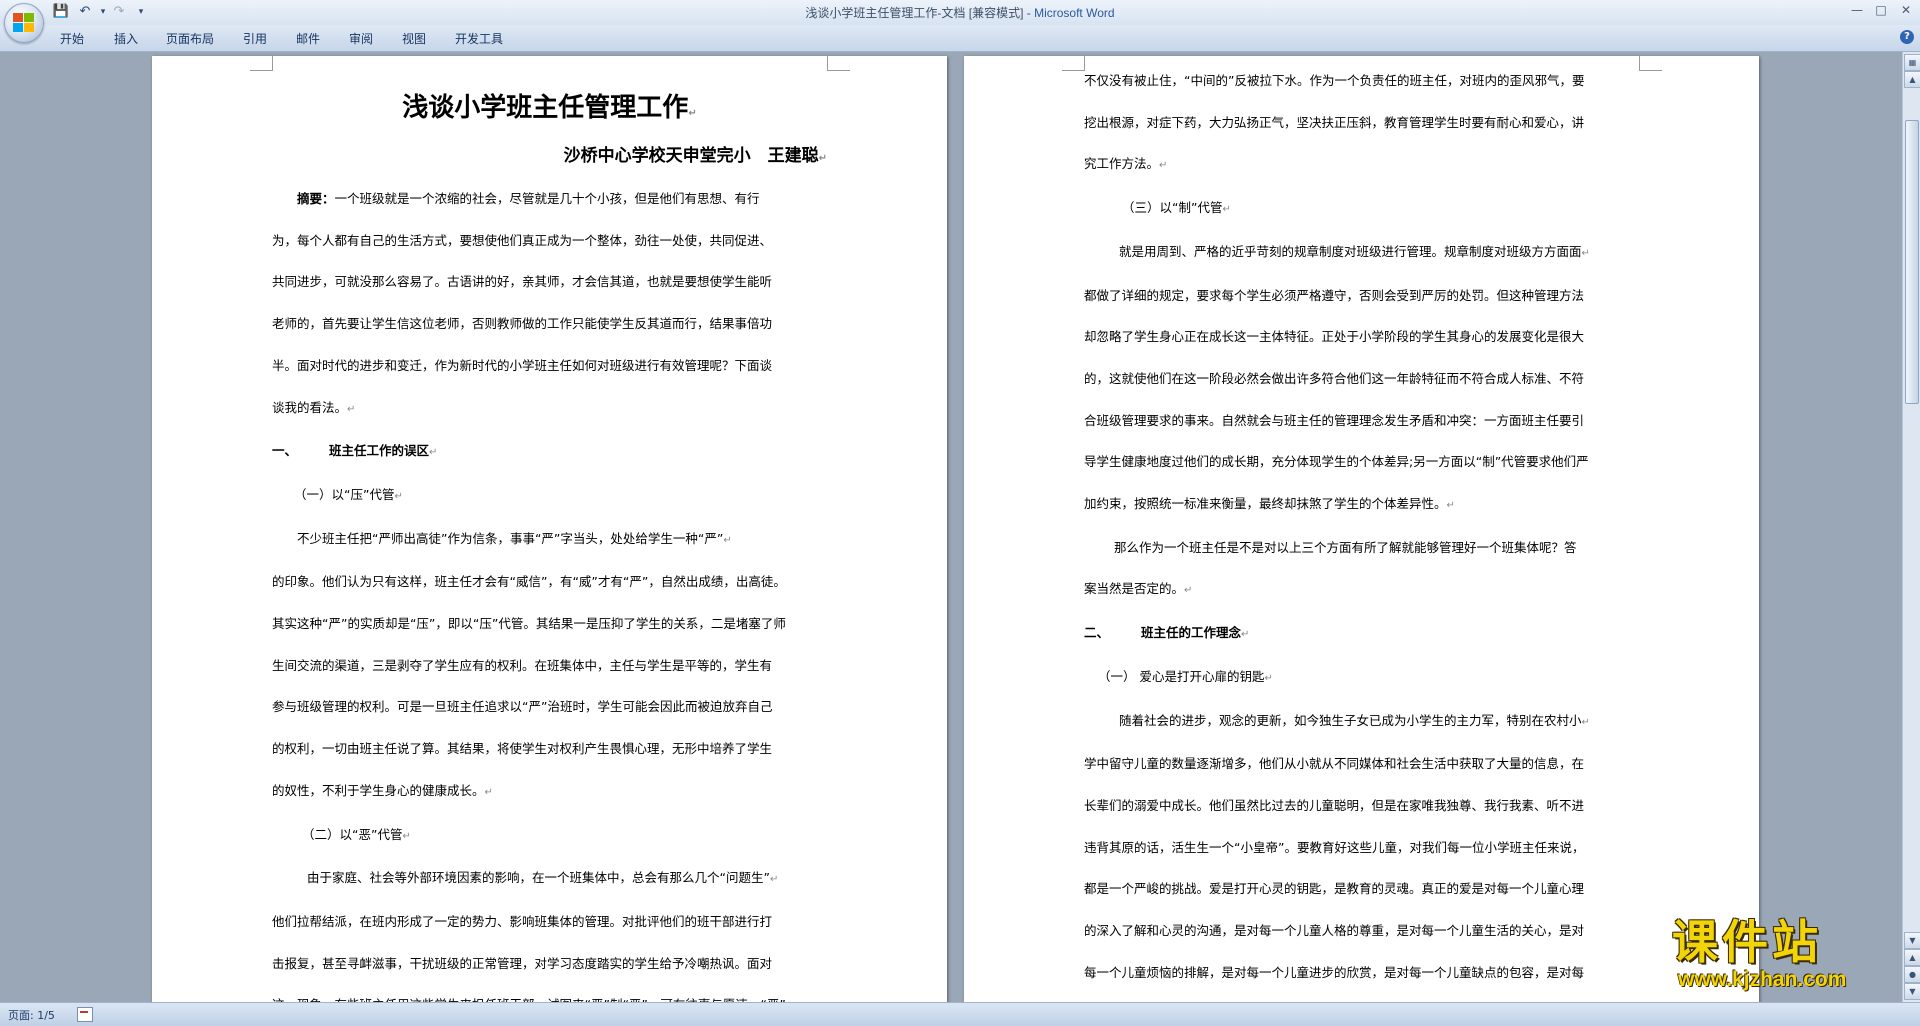 Image resolution: width=1920 pixels, height=1026 pixels. Describe the element at coordinates (1334, 972) in the screenshot. I see `paragraph-line: 每一个儿童烦恼的排解，是对每一个儿童进步的欣赏，是对每一个儿童缺点的包容，是对每` at that location.